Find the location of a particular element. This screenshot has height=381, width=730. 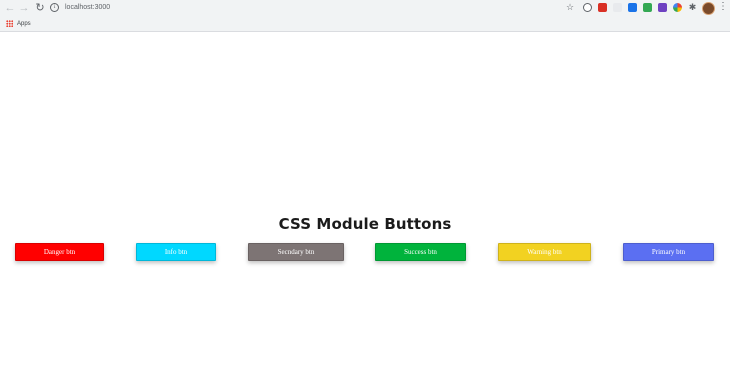

arrow-right-icon: → is located at coordinates (24, 7).